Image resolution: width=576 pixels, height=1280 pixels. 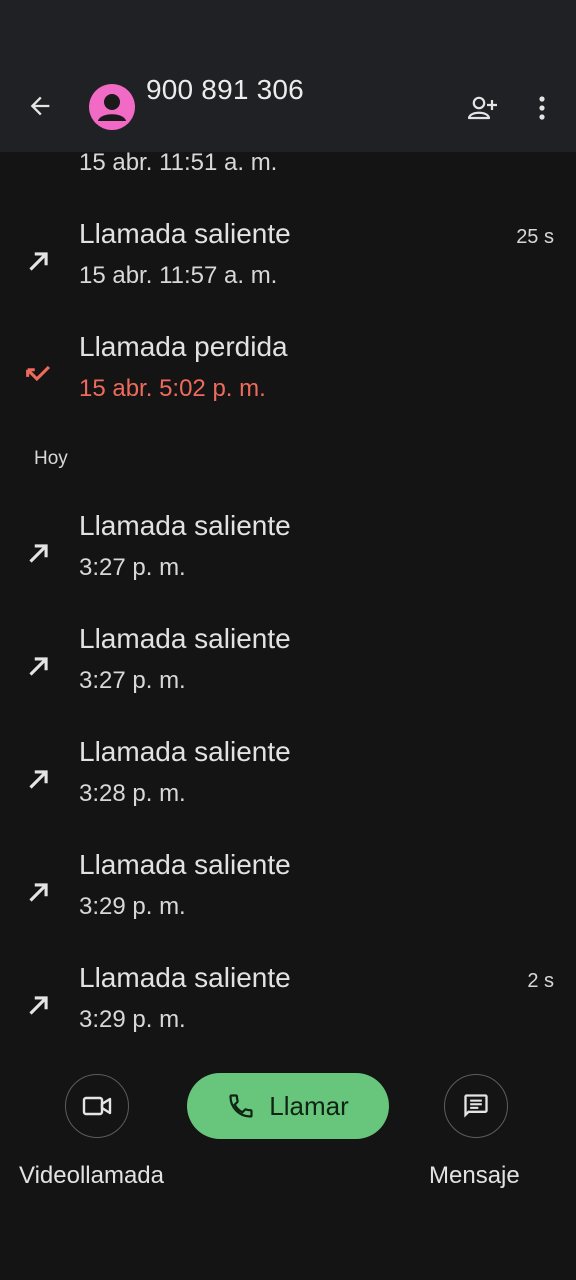 I want to click on call-entry: Llamada perdida 15 abr. 5:02 p. m., so click(x=288, y=381).